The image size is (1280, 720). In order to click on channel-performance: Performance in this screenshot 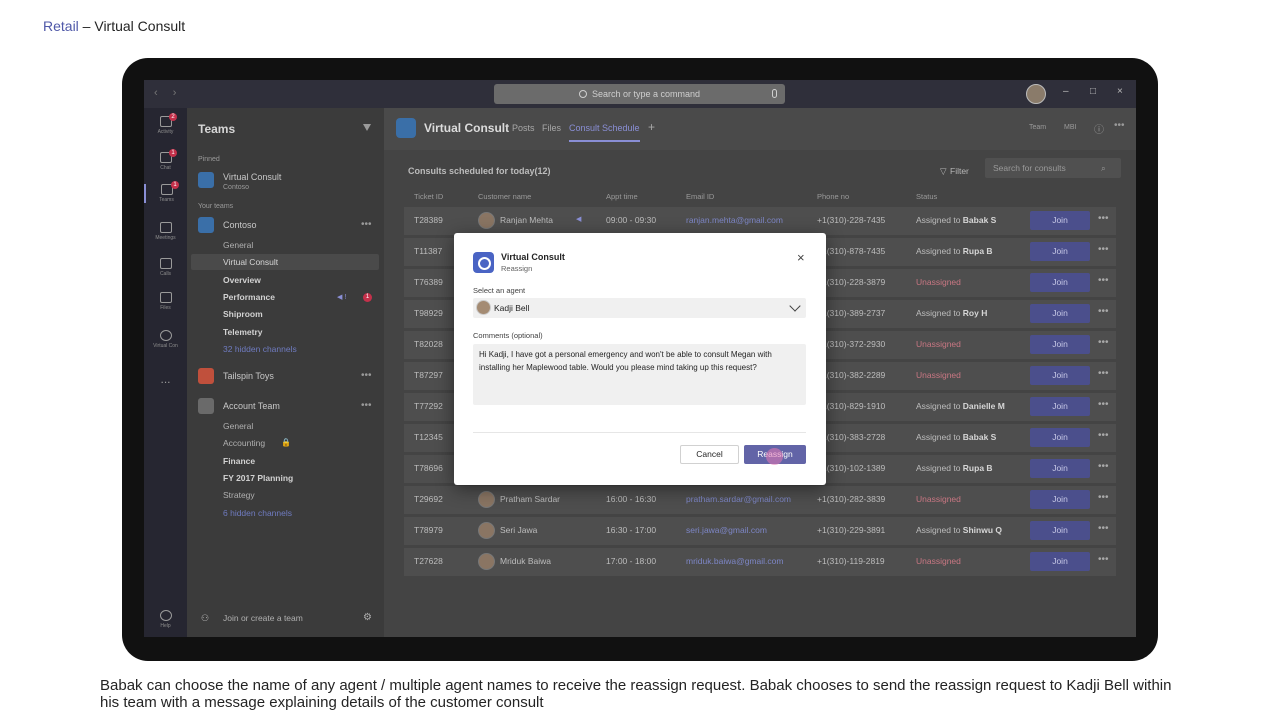, I will do `click(249, 297)`.